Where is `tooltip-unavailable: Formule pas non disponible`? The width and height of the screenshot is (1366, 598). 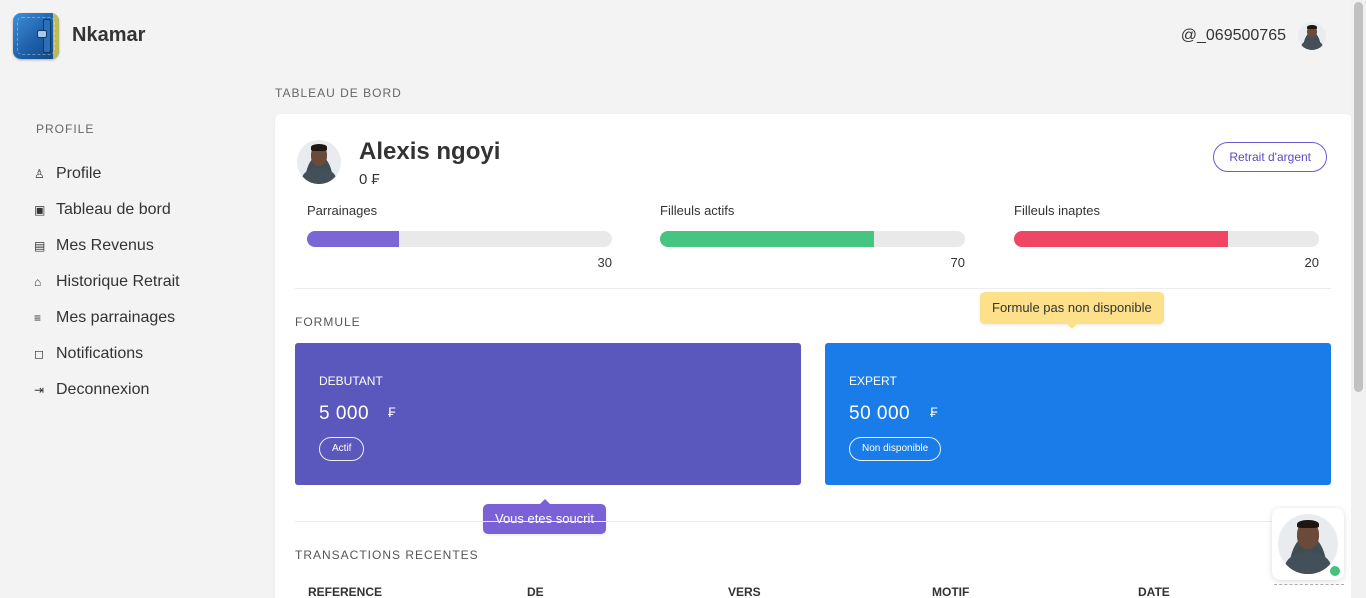 tooltip-unavailable: Formule pas non disponible is located at coordinates (1072, 310).